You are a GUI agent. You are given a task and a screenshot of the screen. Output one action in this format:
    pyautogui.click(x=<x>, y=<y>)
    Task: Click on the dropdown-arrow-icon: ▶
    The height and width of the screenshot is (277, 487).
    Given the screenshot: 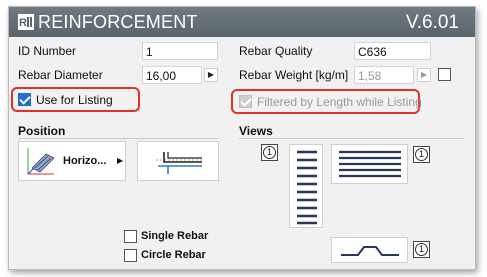 What is the action you would take?
    pyautogui.click(x=120, y=160)
    